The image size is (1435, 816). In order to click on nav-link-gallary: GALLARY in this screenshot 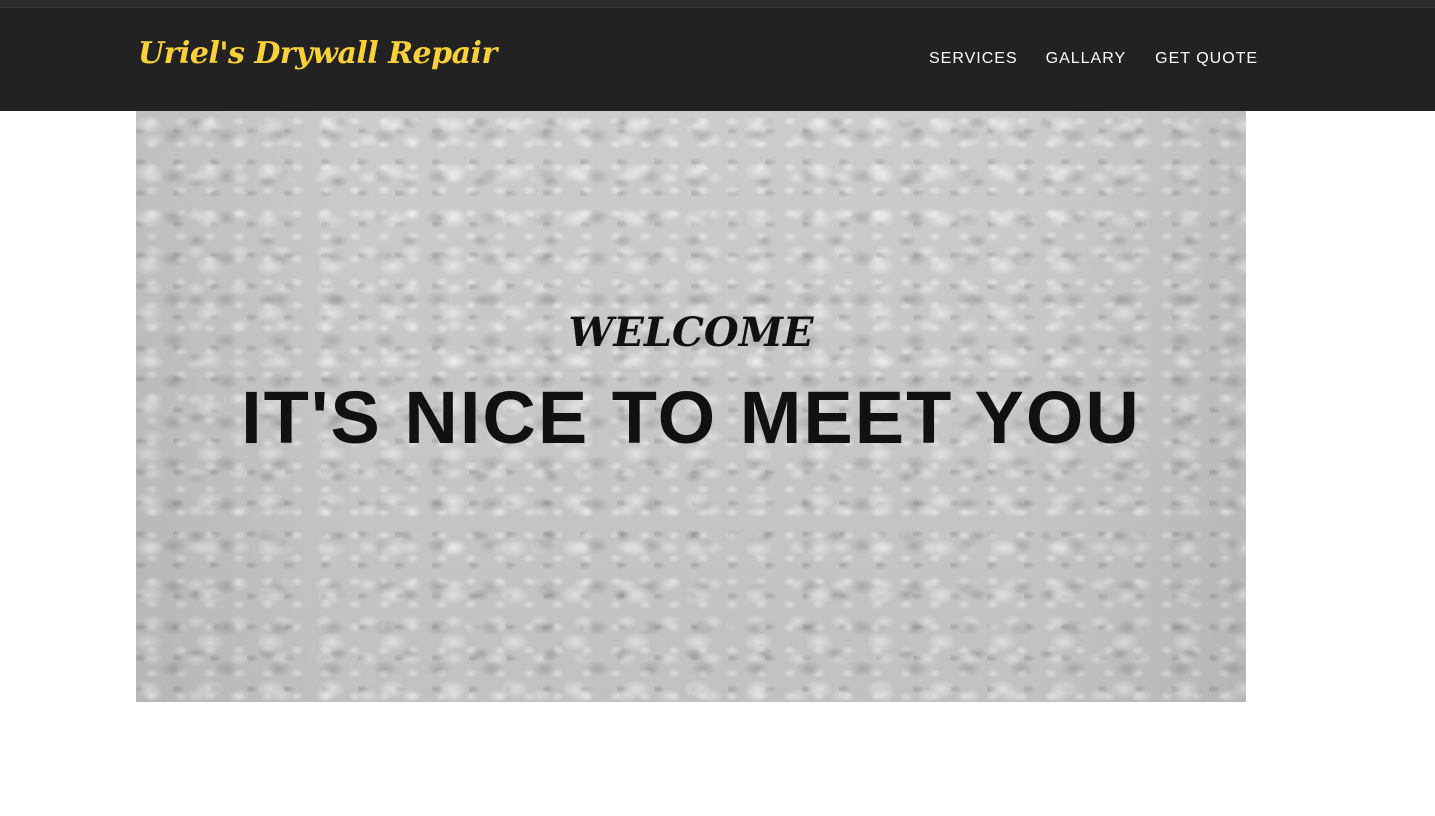, I will do `click(1086, 59)`.